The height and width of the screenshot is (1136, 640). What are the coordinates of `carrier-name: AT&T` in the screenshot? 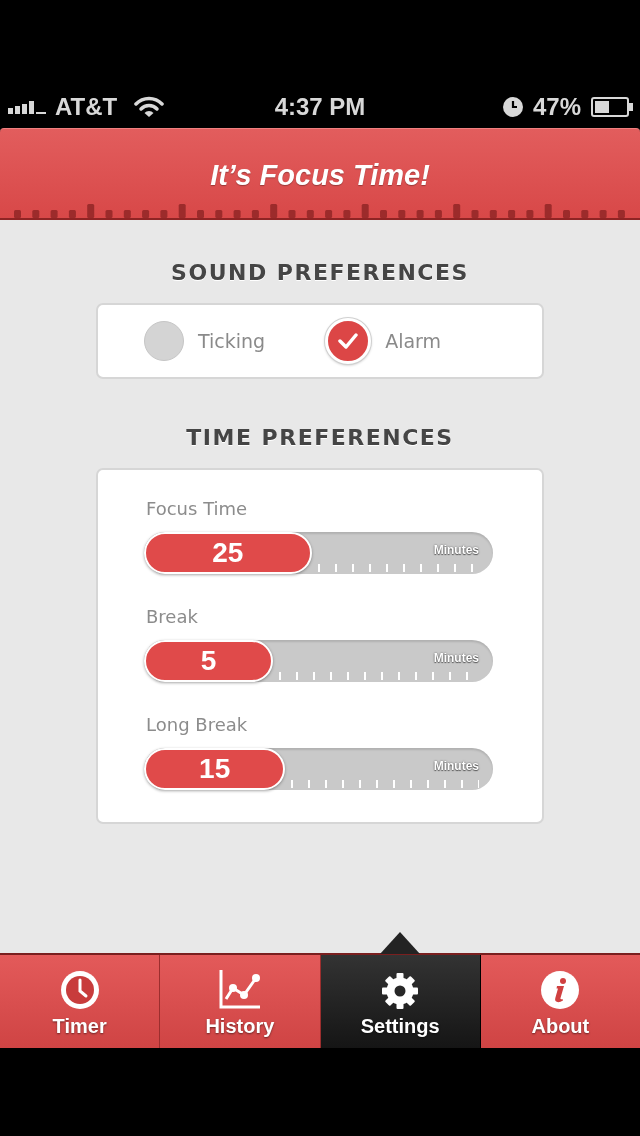 It's located at (86, 106).